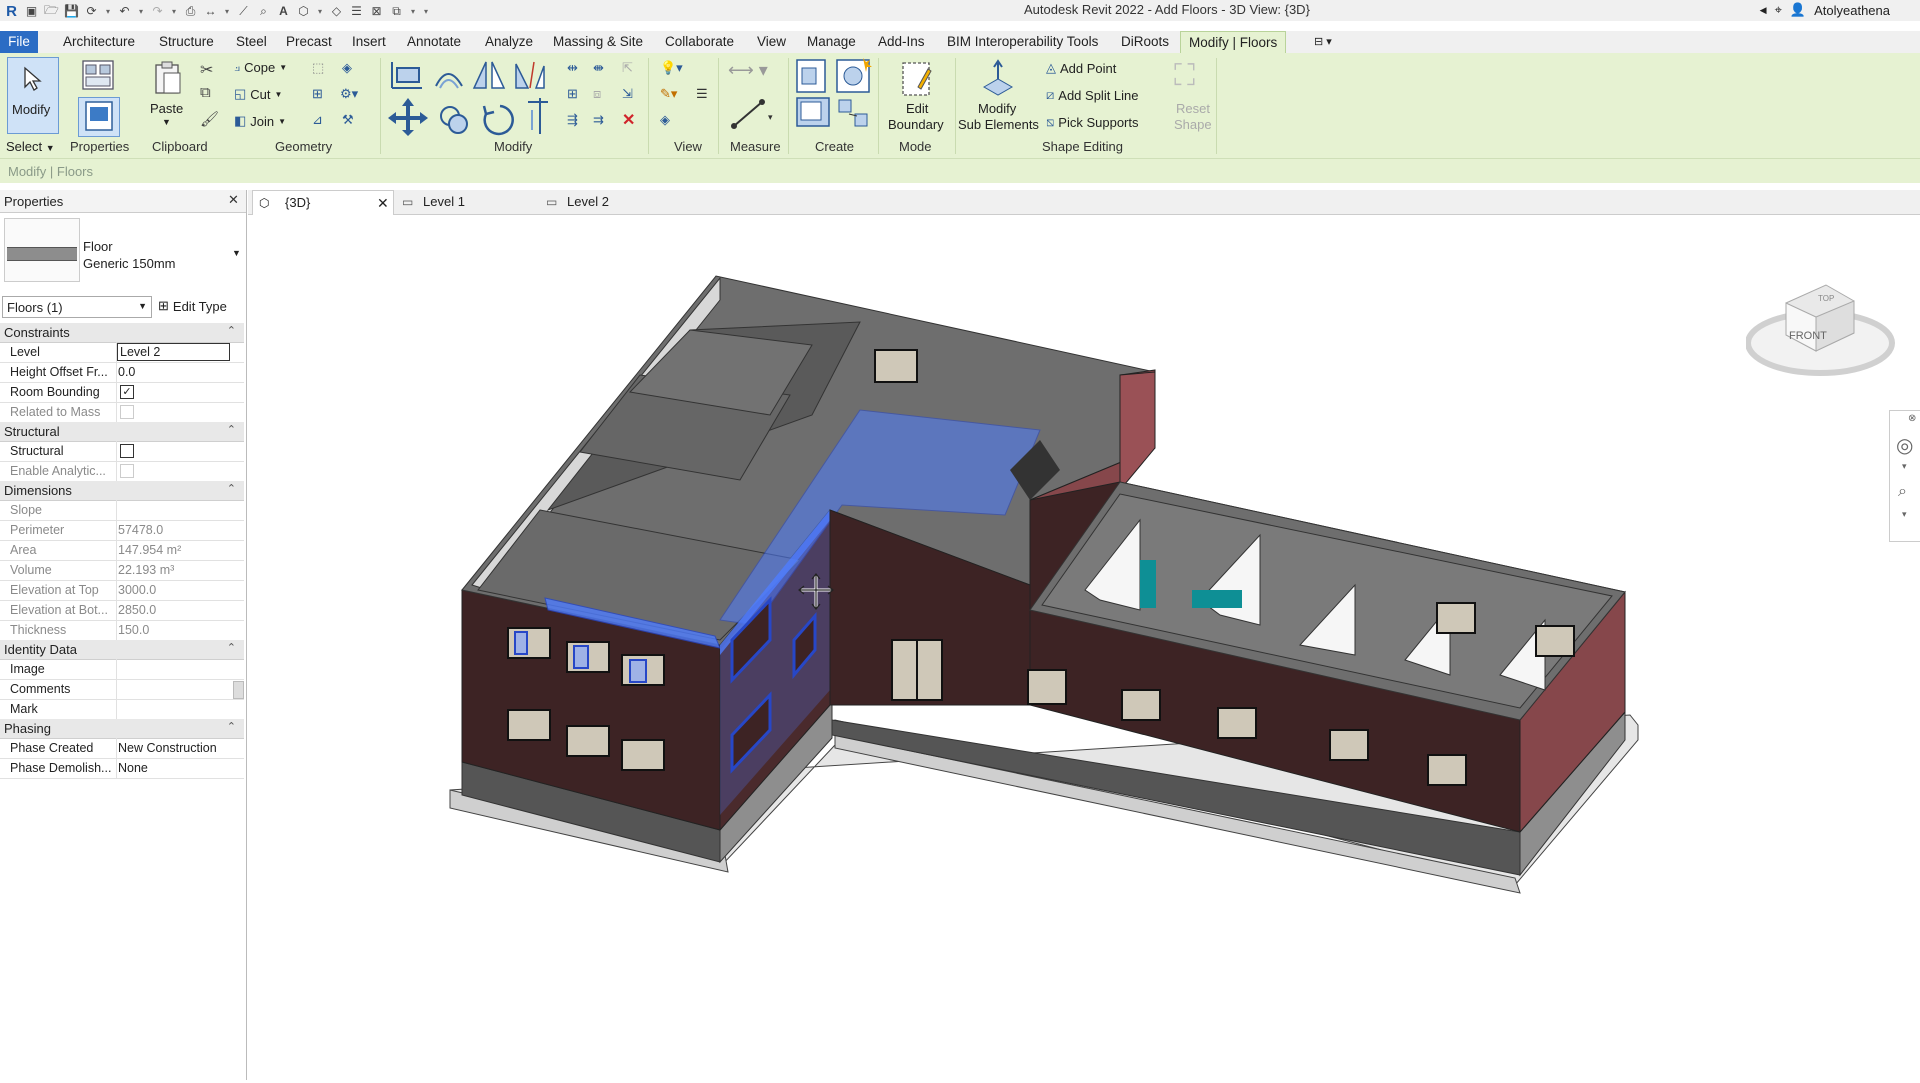 The width and height of the screenshot is (1920, 1083). I want to click on home-icon: ▣, so click(31, 11).